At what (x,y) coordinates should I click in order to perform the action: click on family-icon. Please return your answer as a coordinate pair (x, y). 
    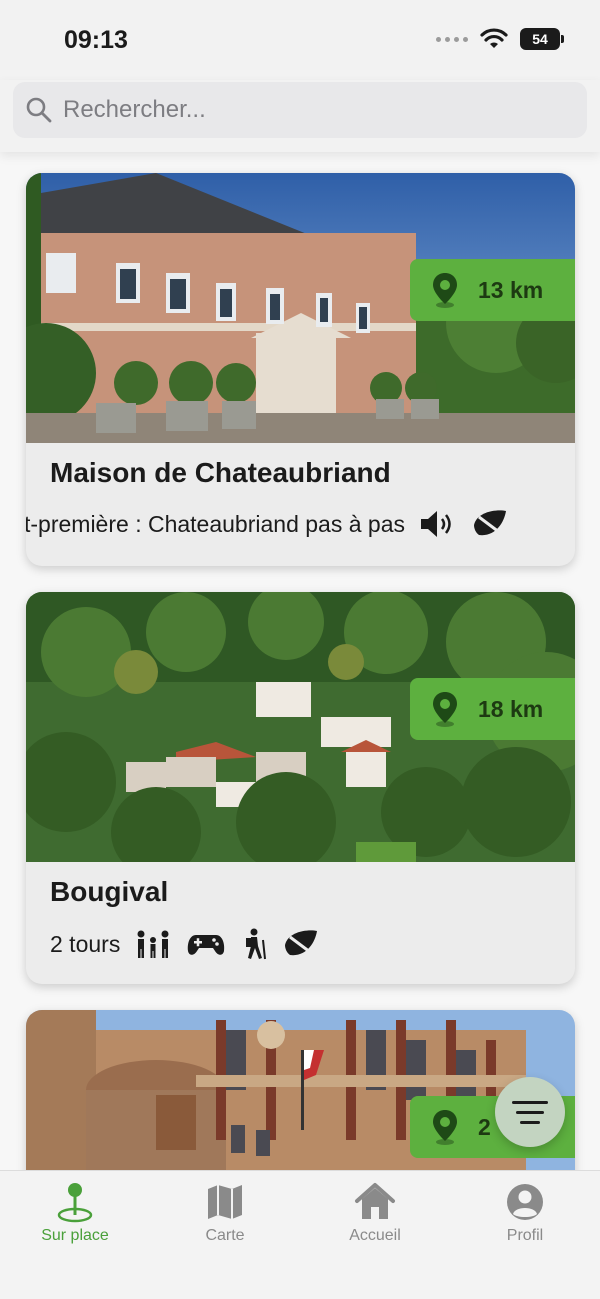
    Looking at the image, I should click on (153, 944).